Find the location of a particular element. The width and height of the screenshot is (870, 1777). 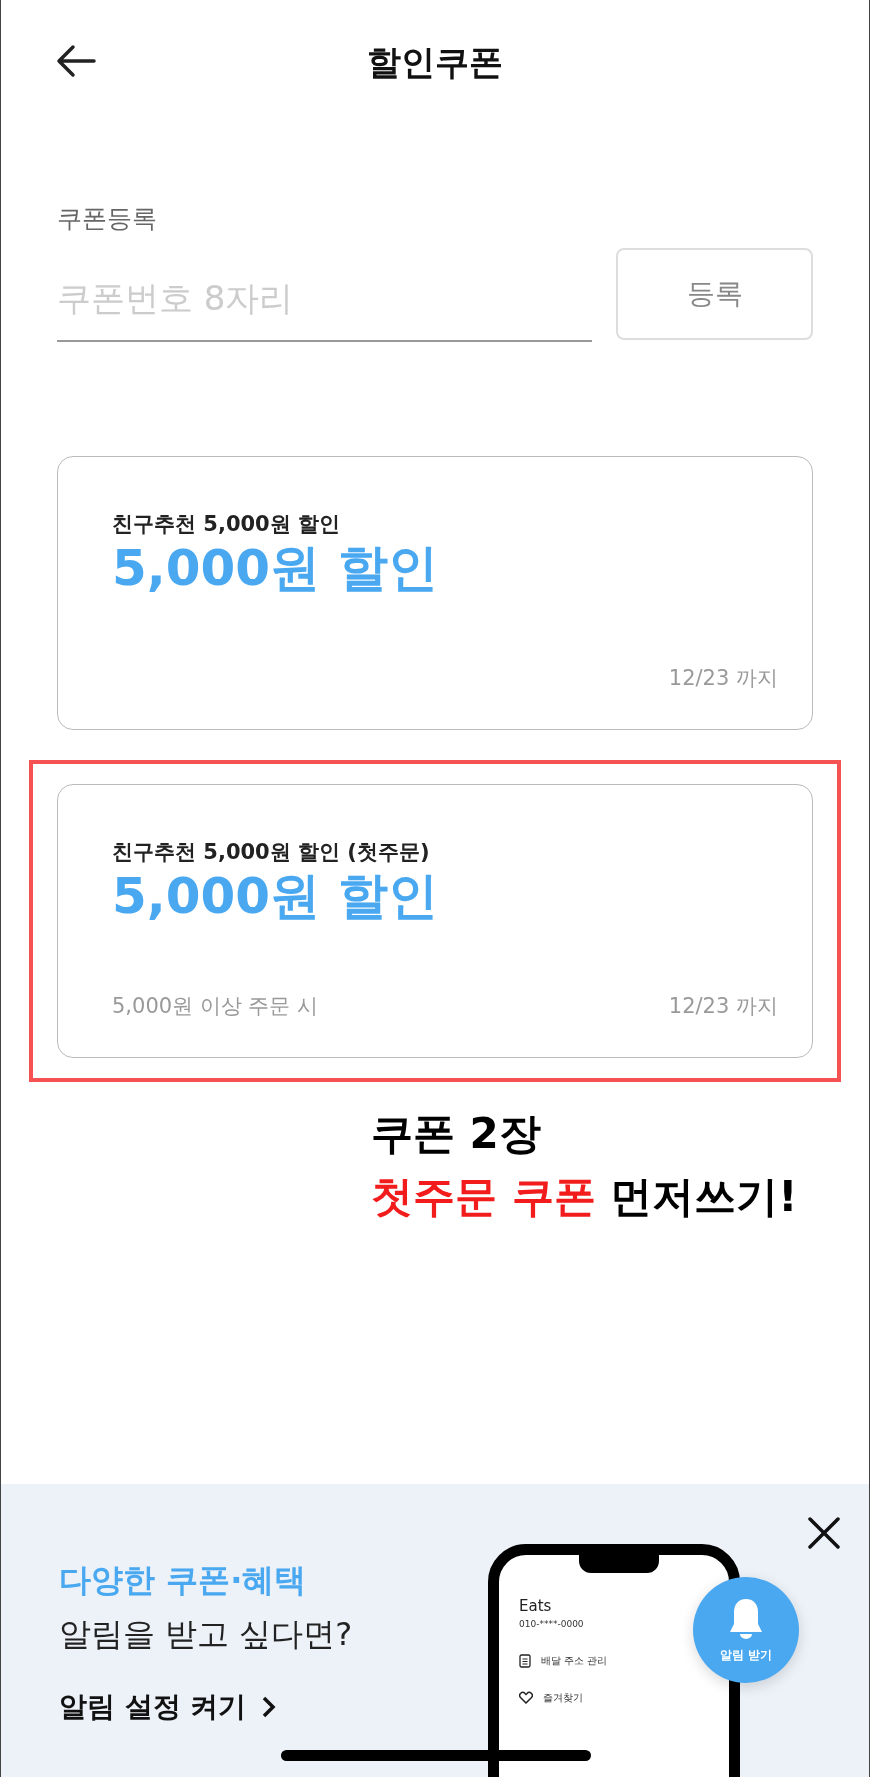

annotation-text: 먼저쓰기! is located at coordinates (703, 1196).